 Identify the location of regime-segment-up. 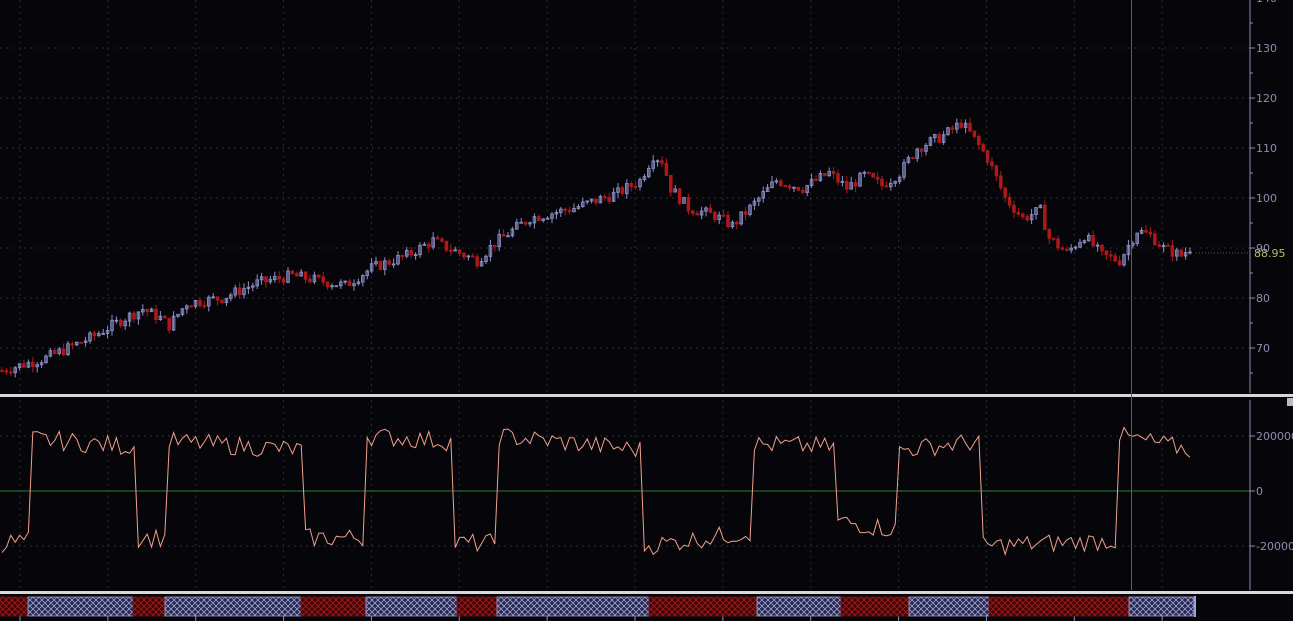
(80, 606).